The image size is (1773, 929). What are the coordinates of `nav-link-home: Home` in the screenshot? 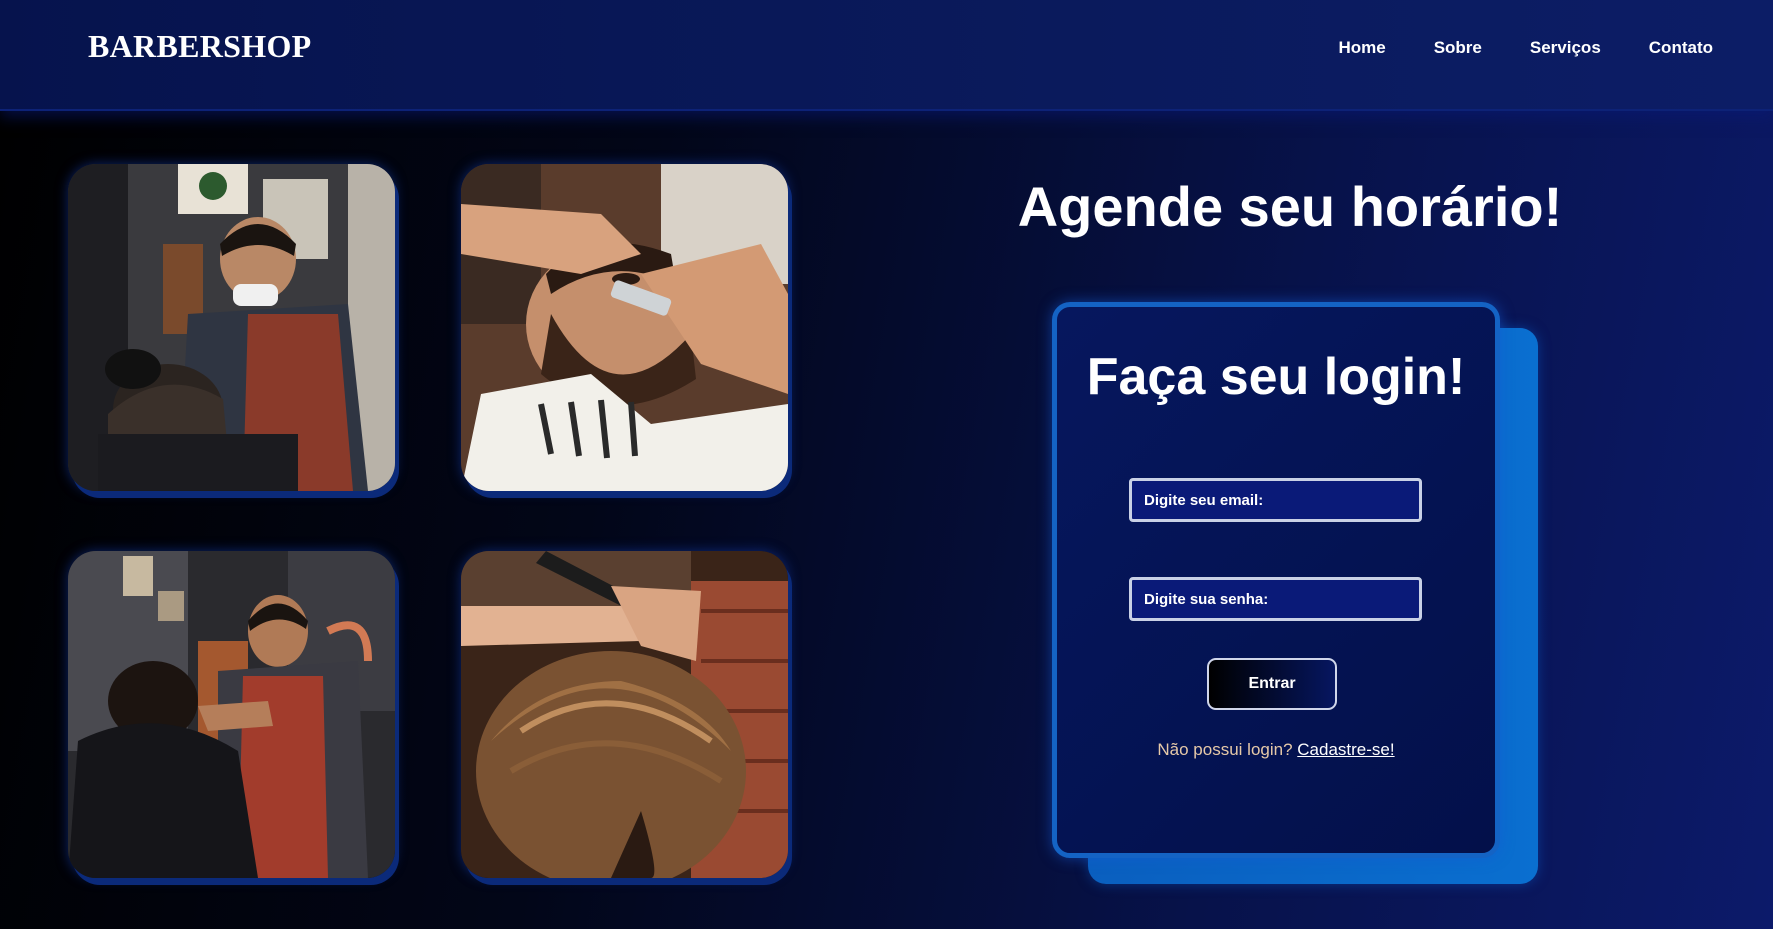 It's located at (1361, 48).